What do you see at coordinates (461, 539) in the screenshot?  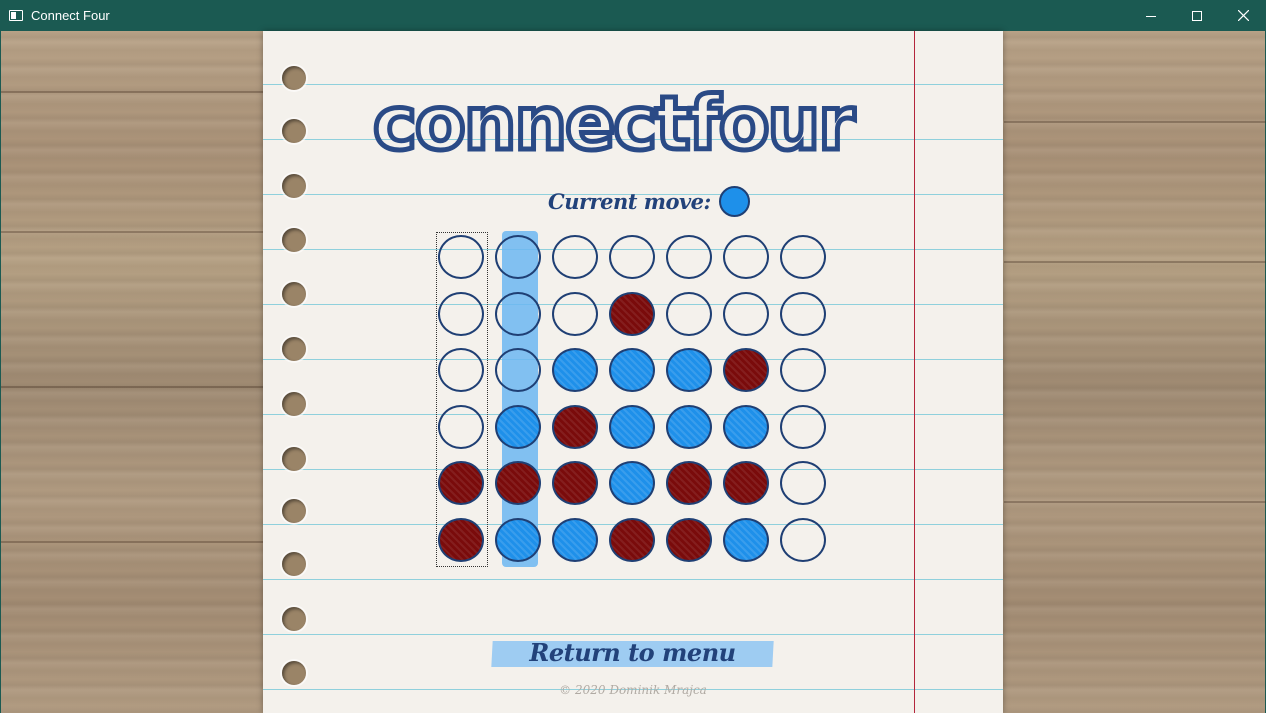 I see `board-cell-r5-c0` at bounding box center [461, 539].